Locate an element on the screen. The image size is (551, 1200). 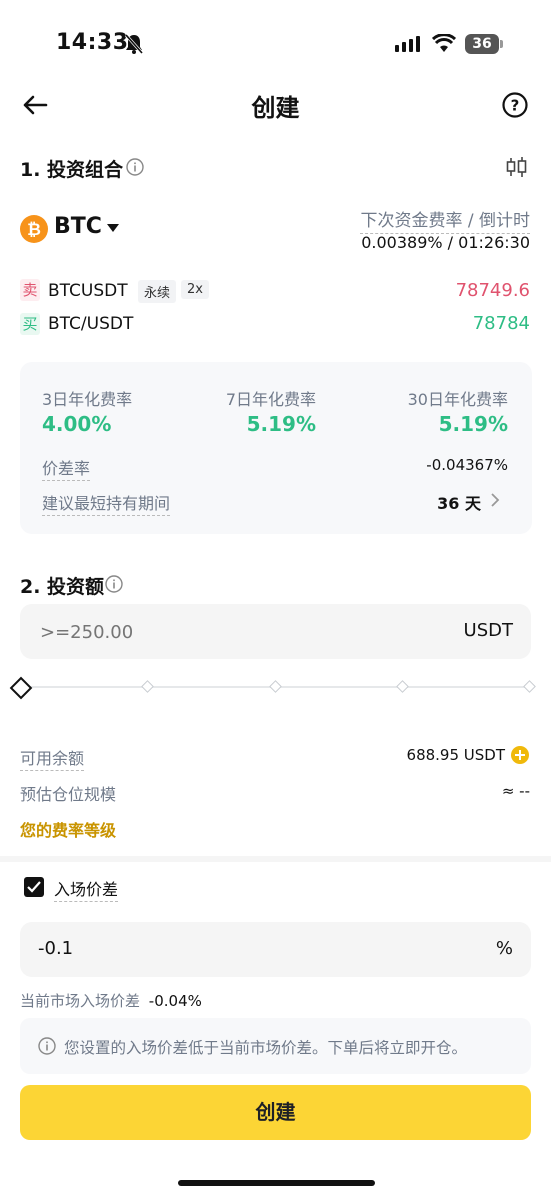
perp-pair-name: BTCUSDT is located at coordinates (88, 291).